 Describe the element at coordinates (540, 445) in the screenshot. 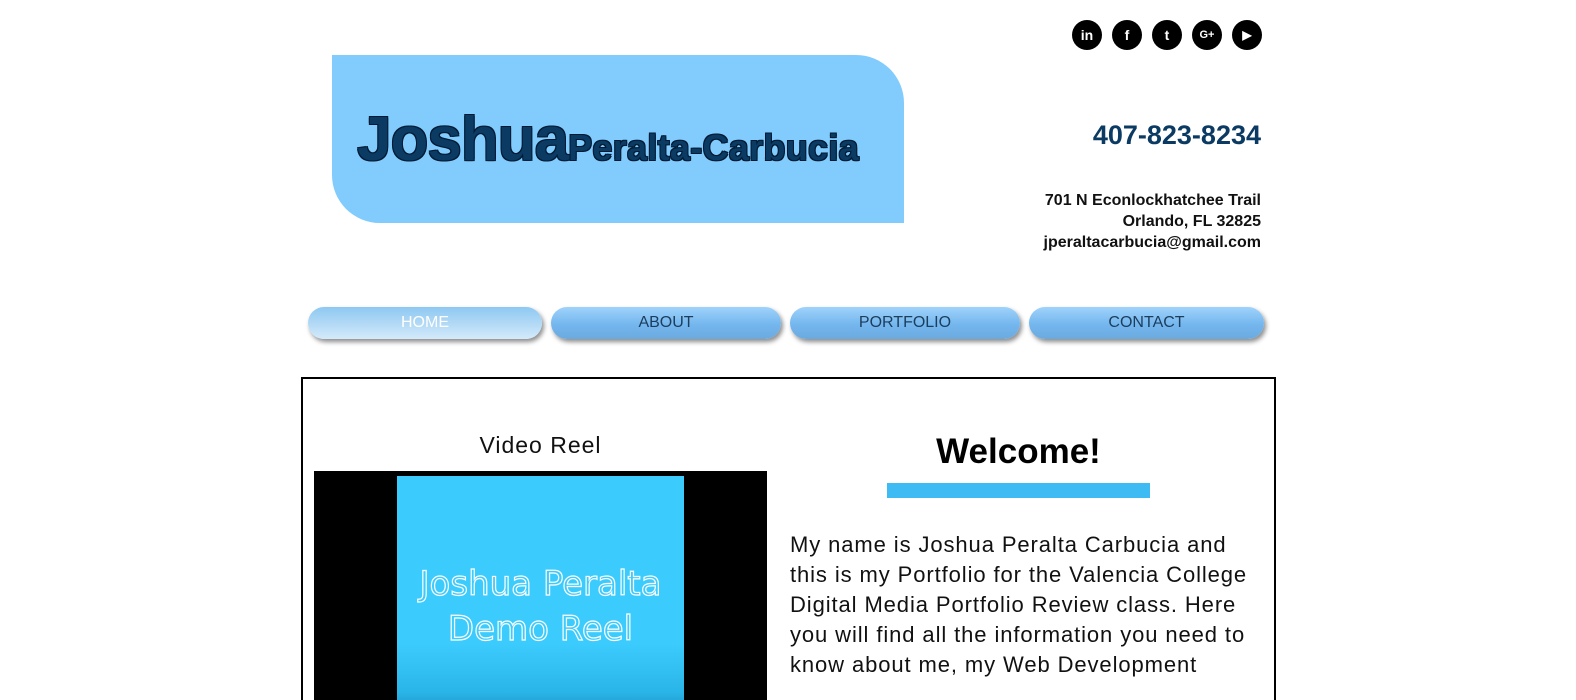

I see `video-reel-title: Video Reel` at that location.